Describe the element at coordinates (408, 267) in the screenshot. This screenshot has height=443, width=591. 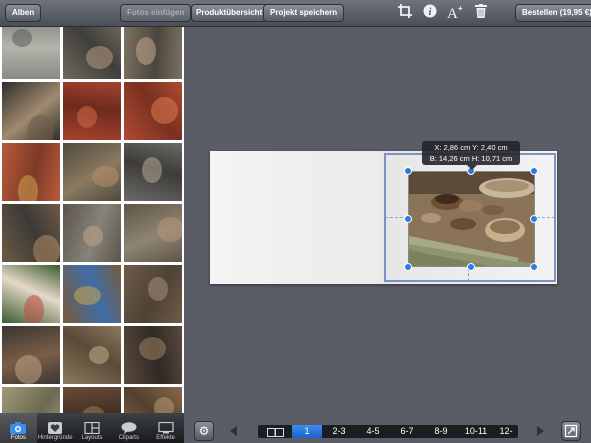
I see `resize-handle-bottom-left` at that location.